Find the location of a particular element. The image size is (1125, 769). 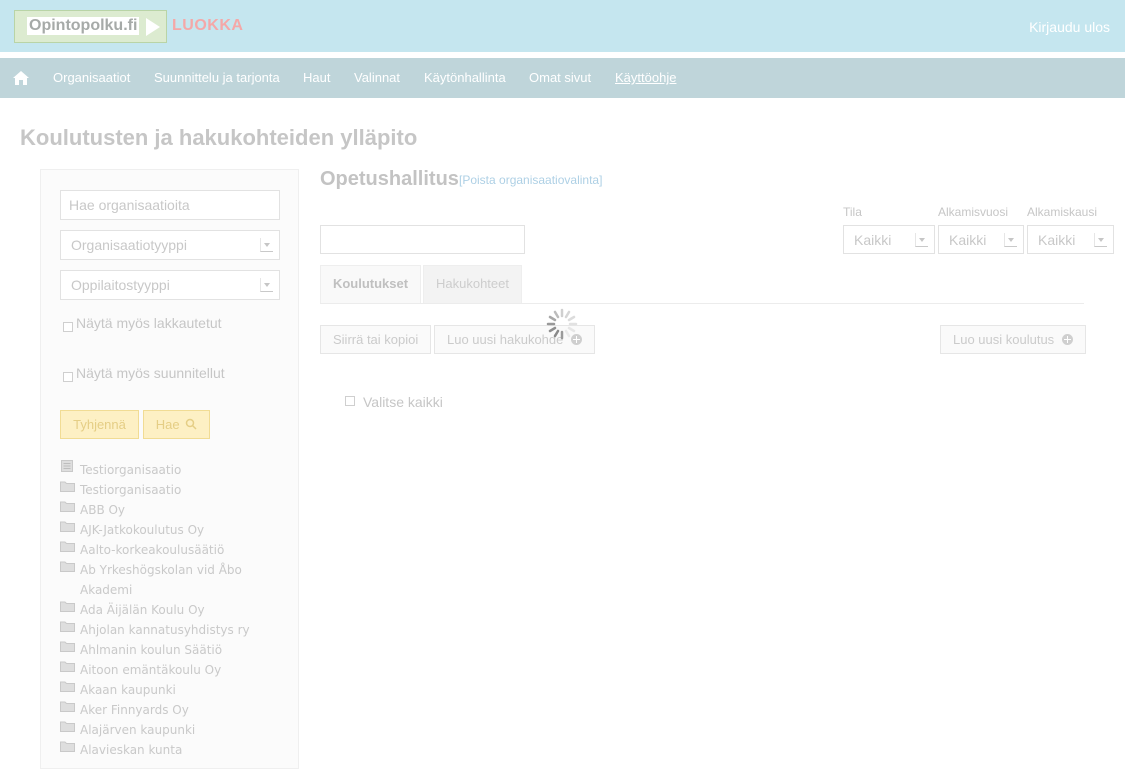

nav-kayttoohje: Käyttöohje is located at coordinates (645, 77).